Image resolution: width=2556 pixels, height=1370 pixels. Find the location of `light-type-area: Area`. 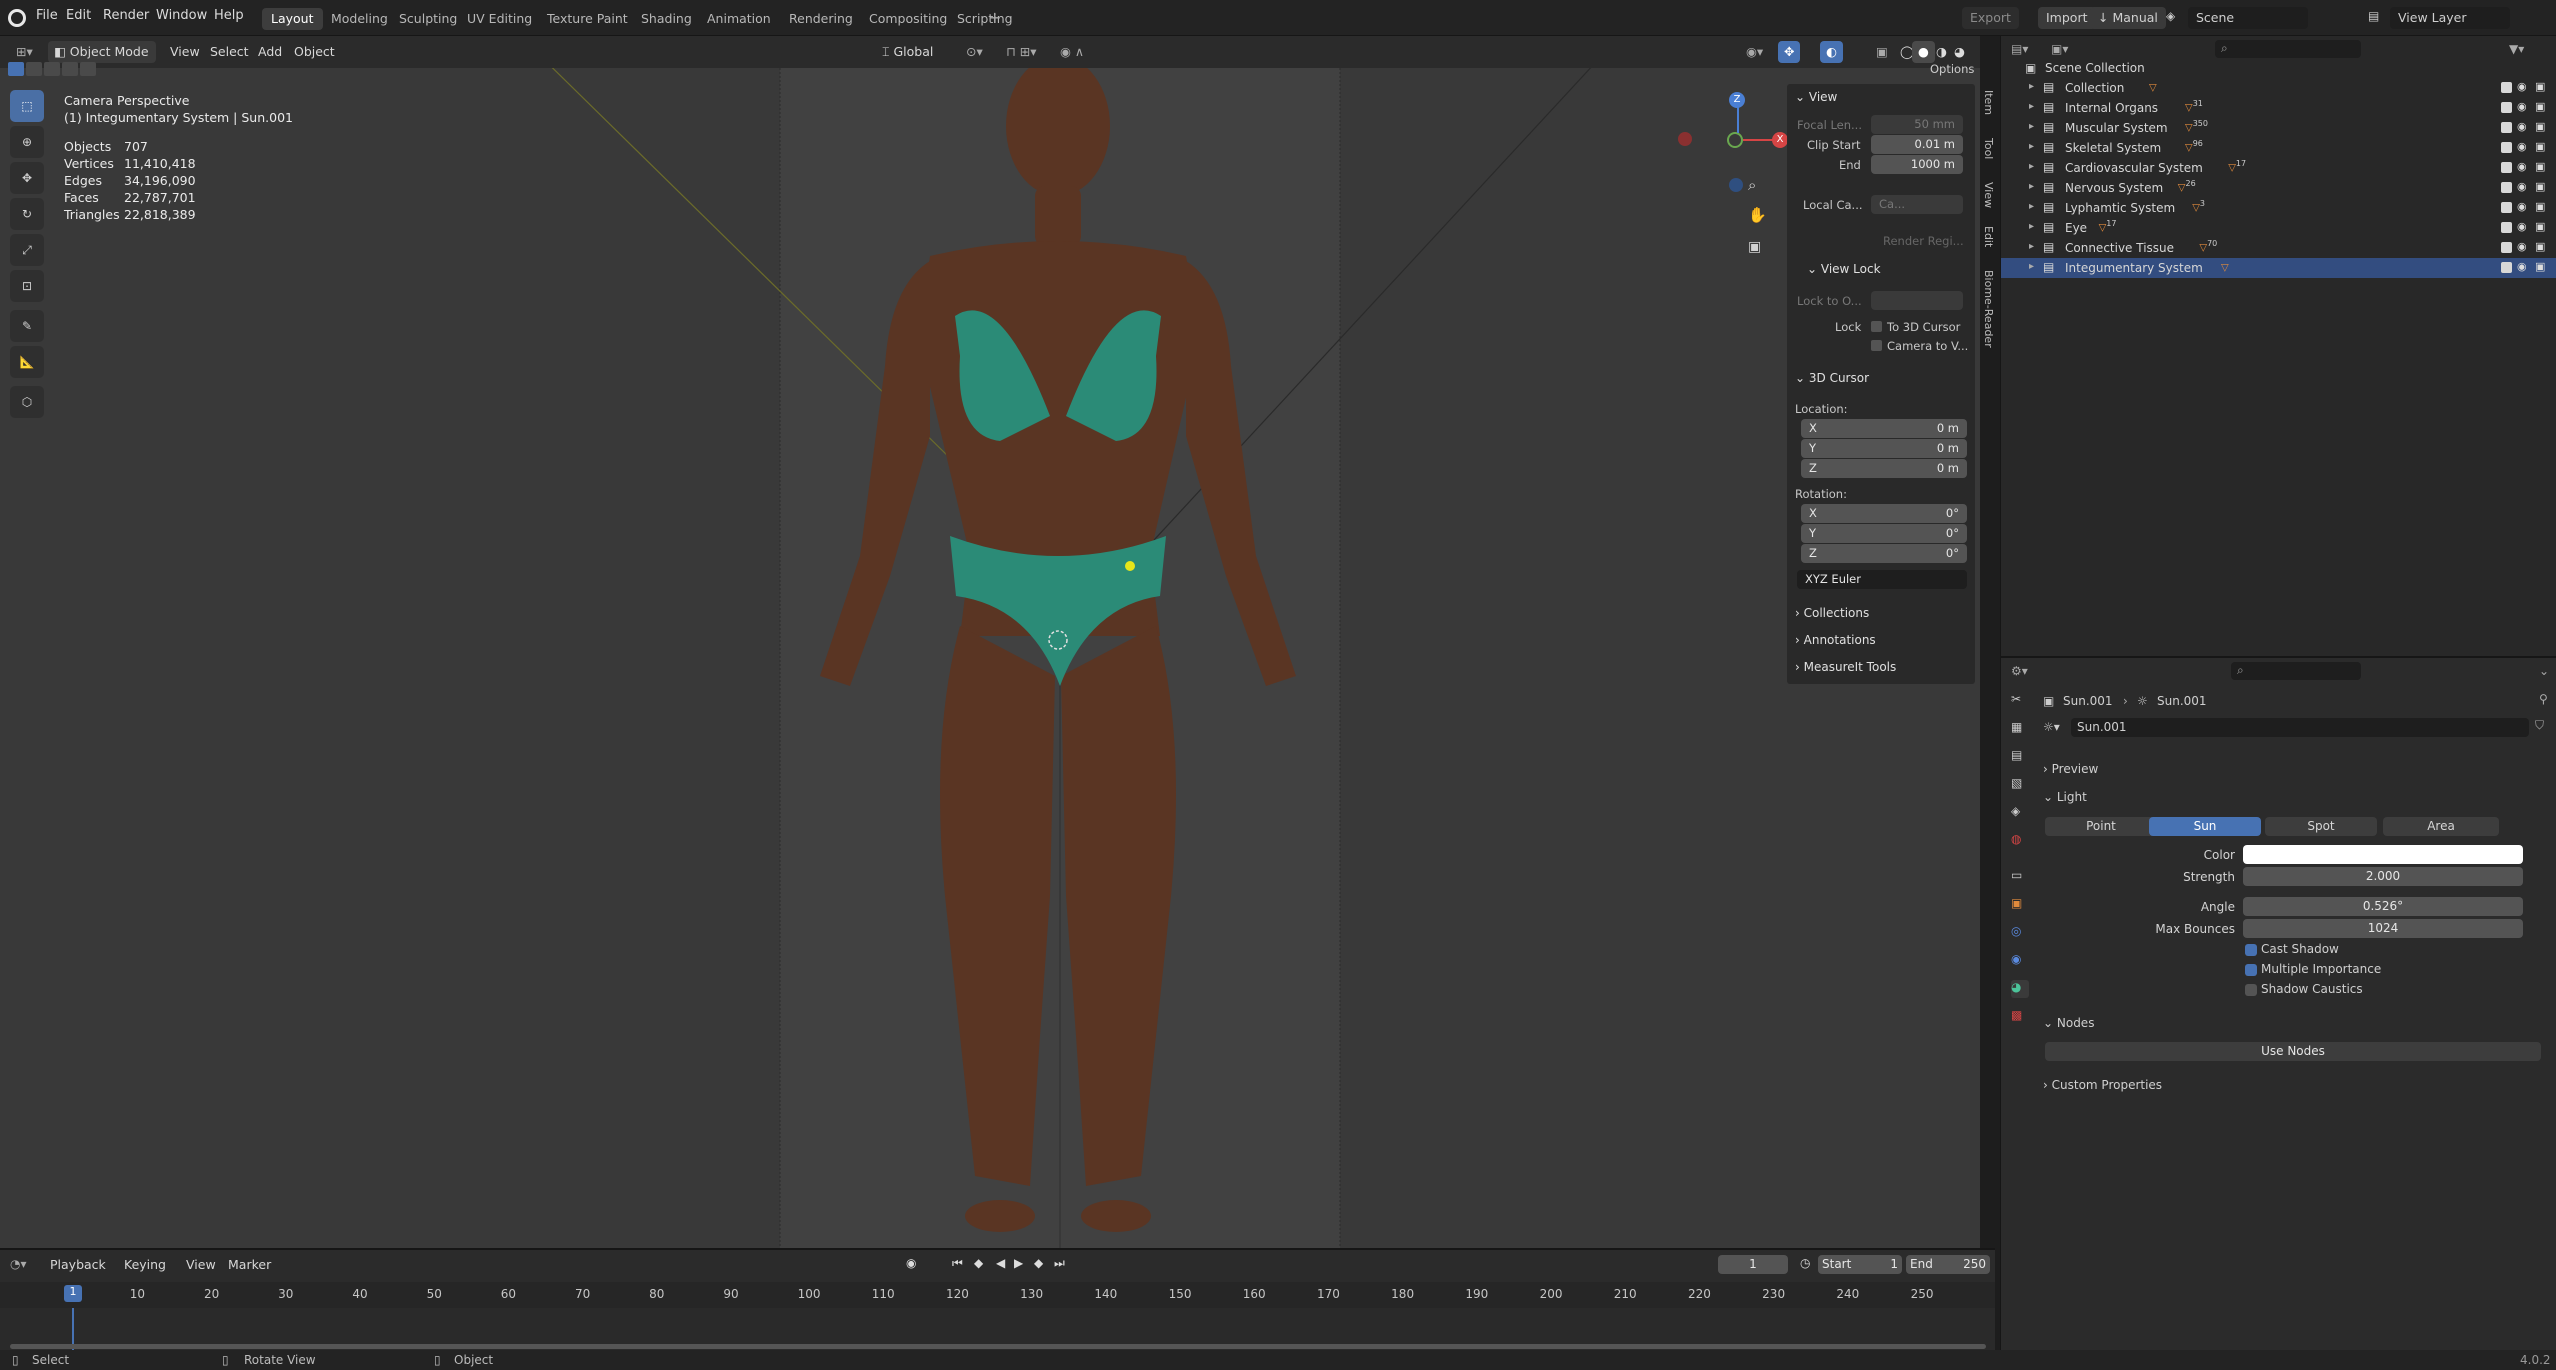

light-type-area: Area is located at coordinates (2441, 826).